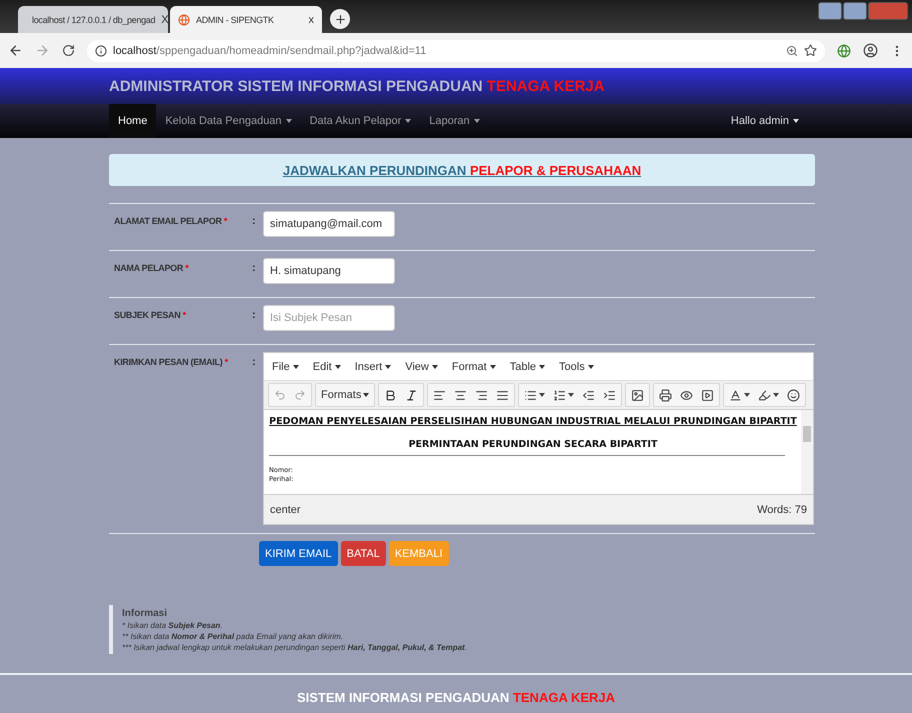  I want to click on input-field: Isi Subjek Pesan, so click(329, 318).